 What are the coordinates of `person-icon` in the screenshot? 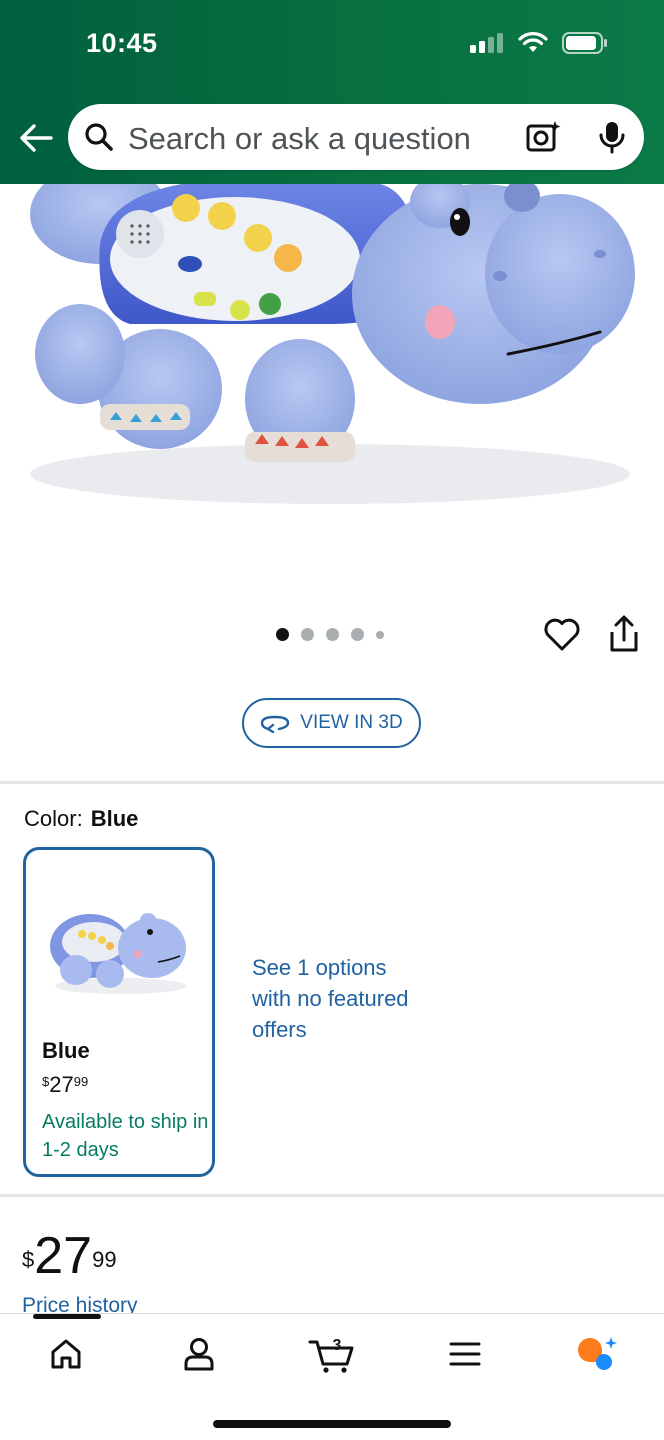 It's located at (199, 1354).